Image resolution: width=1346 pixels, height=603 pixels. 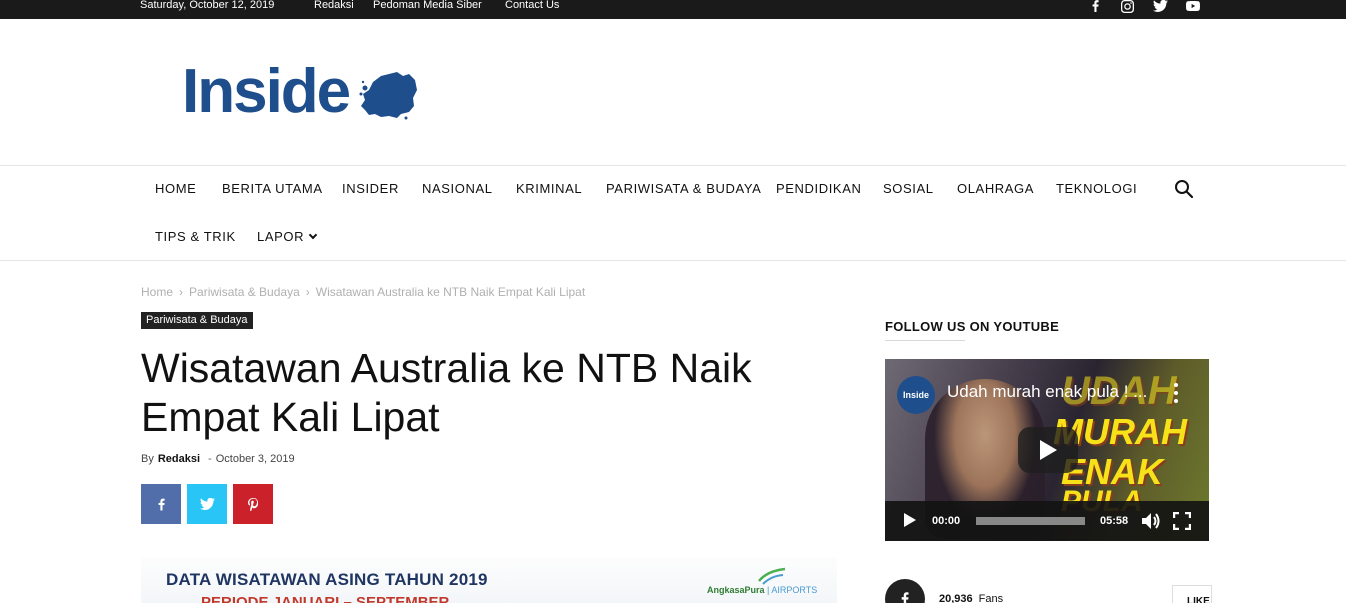 I want to click on facebook-fans-icon, so click(x=905, y=591).